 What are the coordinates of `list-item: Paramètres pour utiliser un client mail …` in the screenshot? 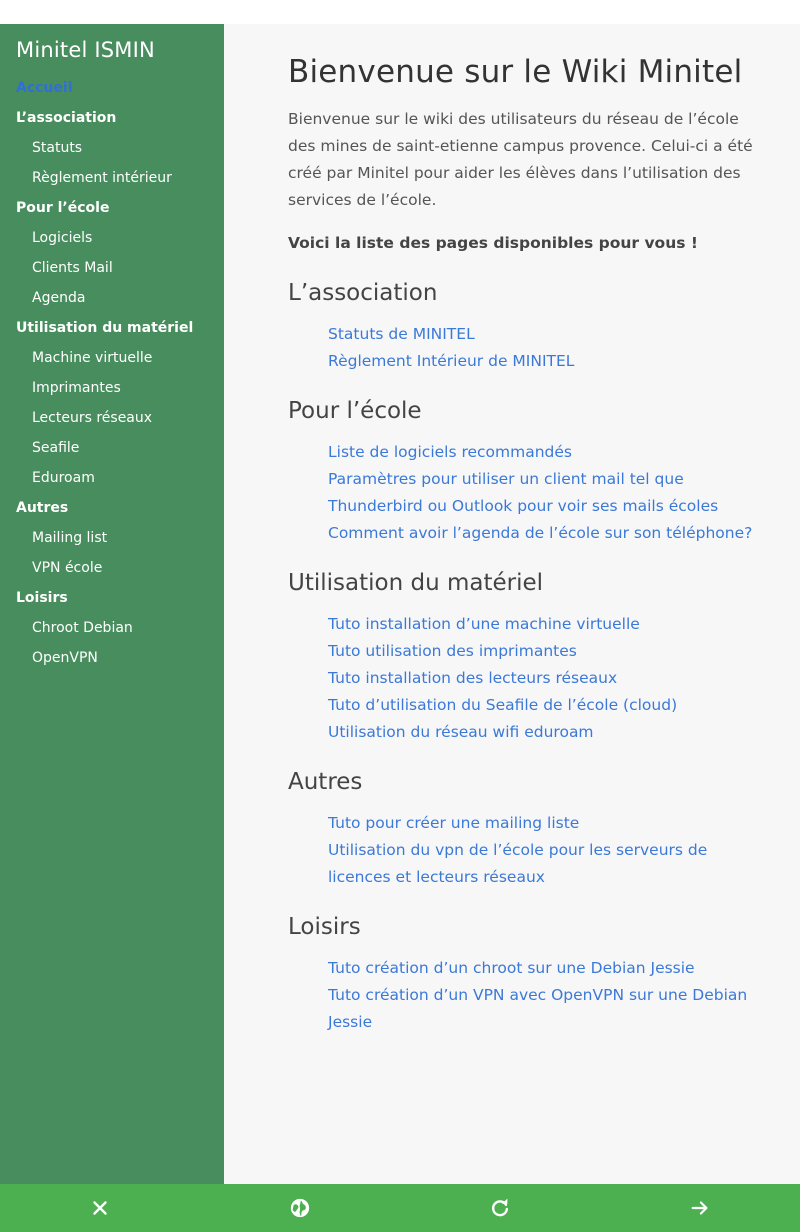 It's located at (548, 493).